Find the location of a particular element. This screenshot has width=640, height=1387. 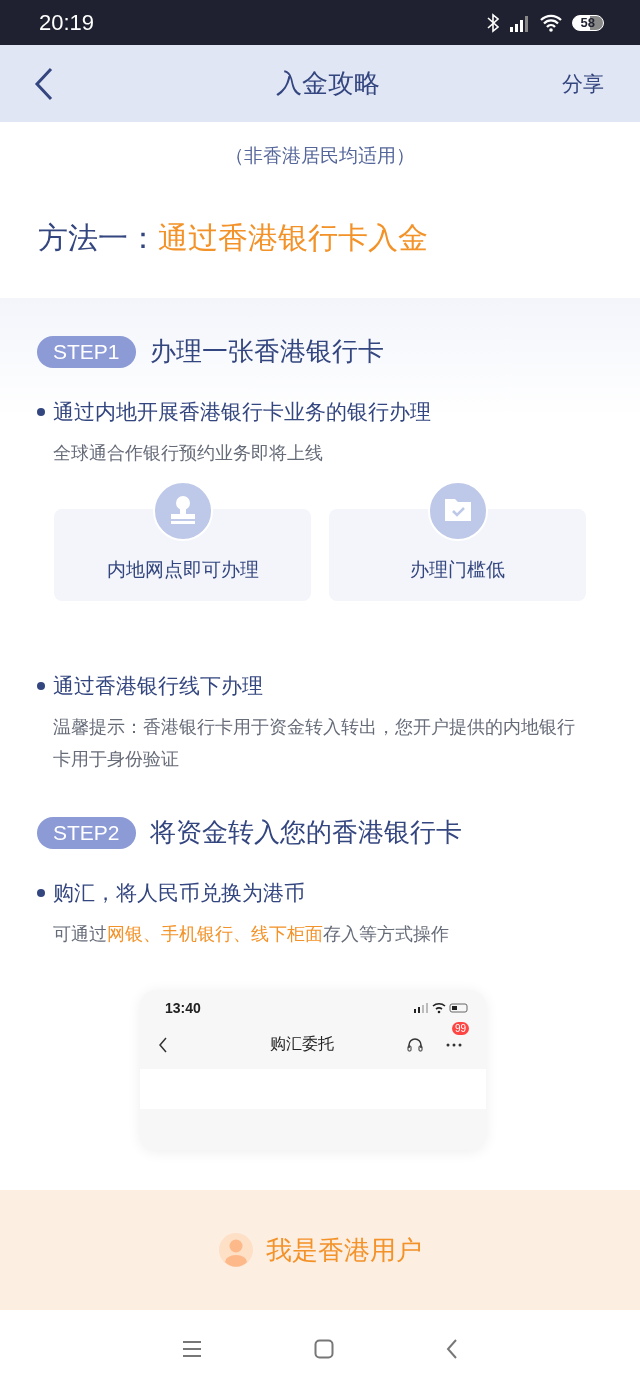

more-icon is located at coordinates (454, 1044).